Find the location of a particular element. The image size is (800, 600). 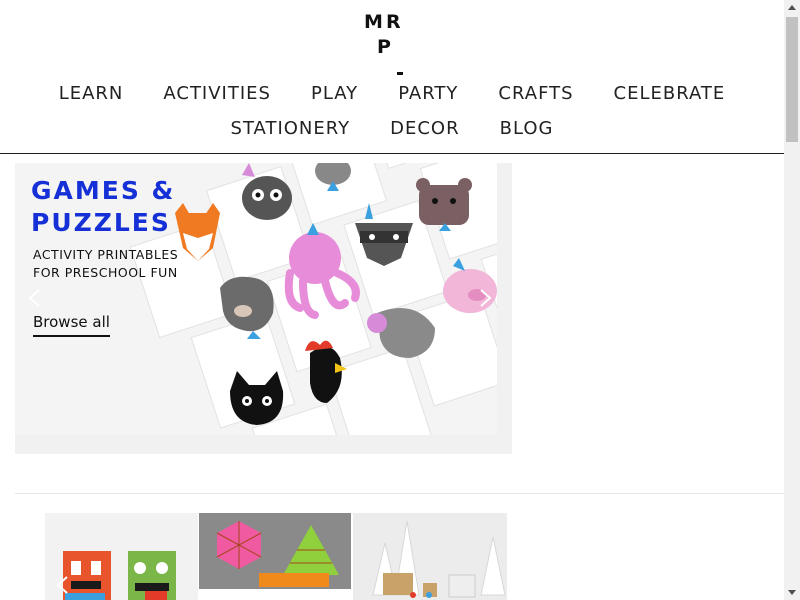

logo-letter-p: P is located at coordinates (384, 47).